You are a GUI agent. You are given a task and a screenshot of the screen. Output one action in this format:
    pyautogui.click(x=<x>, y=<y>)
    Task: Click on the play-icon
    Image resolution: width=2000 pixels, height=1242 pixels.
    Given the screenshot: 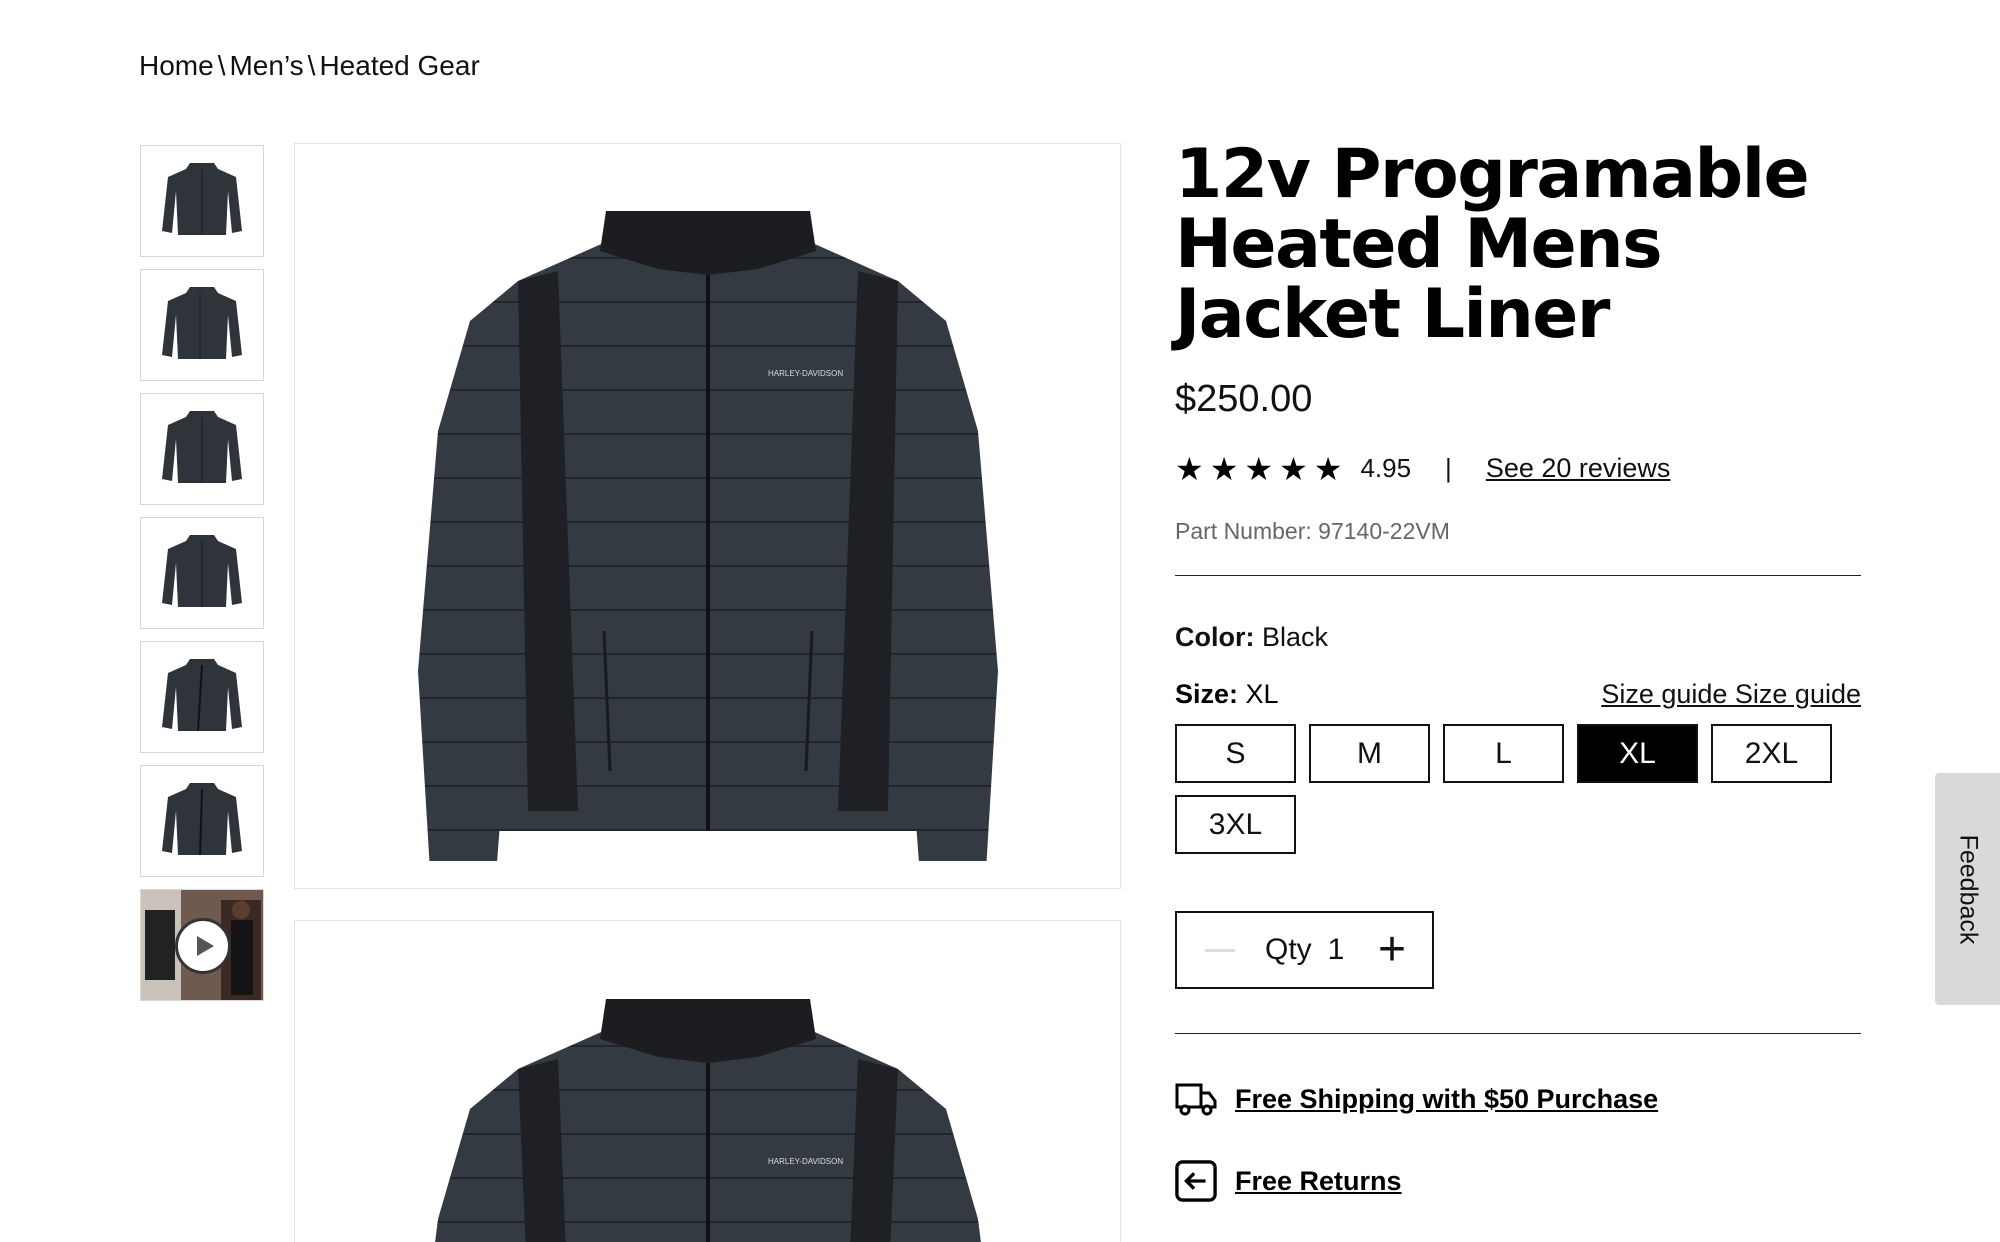 What is the action you would take?
    pyautogui.click(x=203, y=946)
    